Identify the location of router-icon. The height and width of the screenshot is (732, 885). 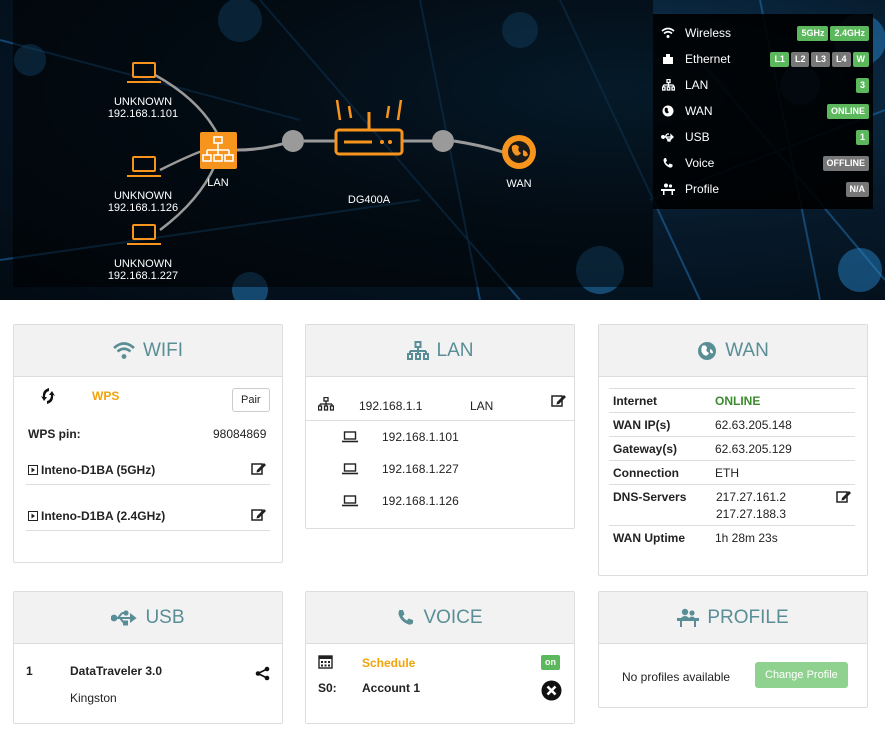
(369, 127).